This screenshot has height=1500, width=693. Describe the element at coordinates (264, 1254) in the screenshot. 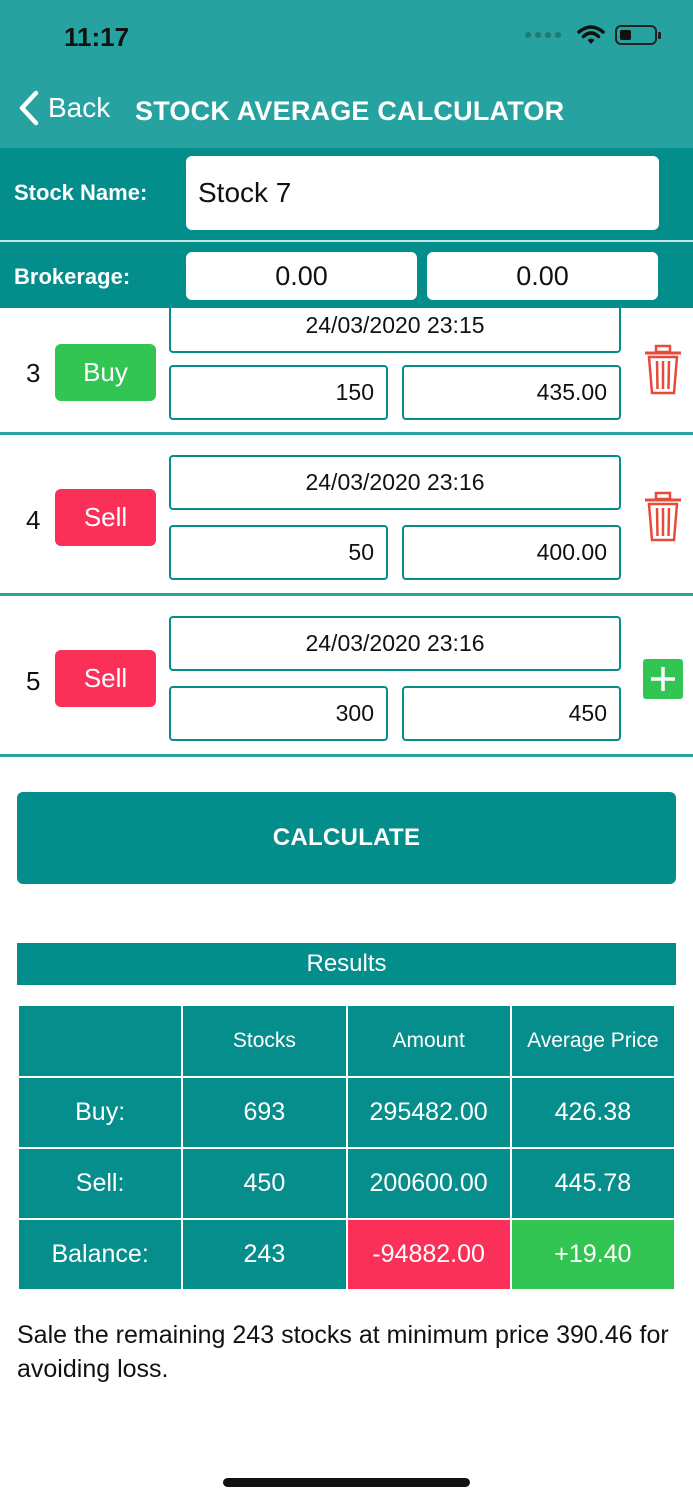

I see `table-cell: 243` at that location.